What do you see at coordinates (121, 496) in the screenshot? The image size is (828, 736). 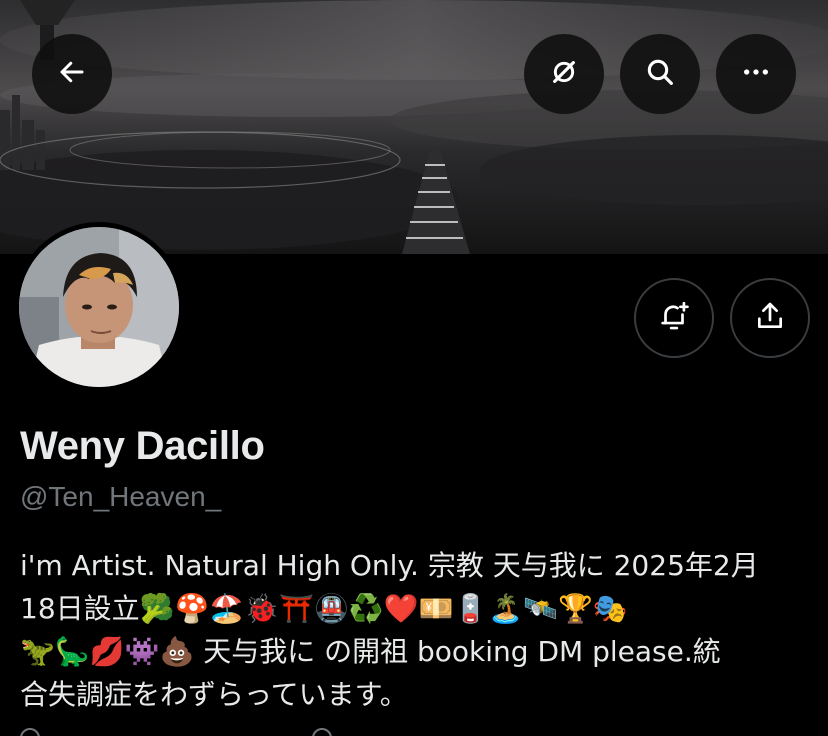 I see `profile-handle: @Ten_Heaven_` at bounding box center [121, 496].